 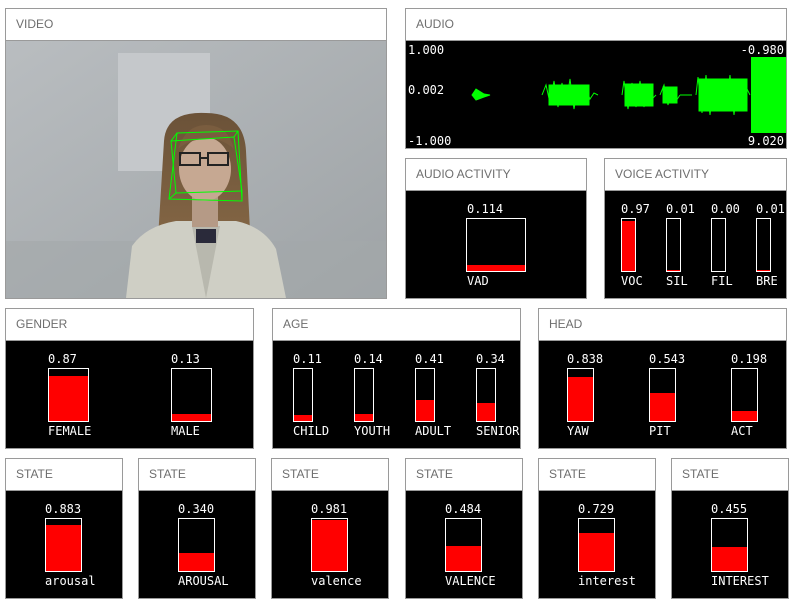 What do you see at coordinates (62, 359) in the screenshot?
I see `bar-value: 0.87` at bounding box center [62, 359].